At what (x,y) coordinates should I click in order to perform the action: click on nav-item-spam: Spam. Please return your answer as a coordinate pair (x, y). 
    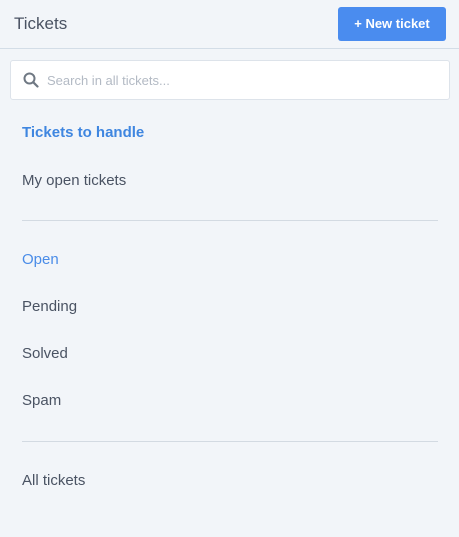
    Looking at the image, I should click on (41, 401).